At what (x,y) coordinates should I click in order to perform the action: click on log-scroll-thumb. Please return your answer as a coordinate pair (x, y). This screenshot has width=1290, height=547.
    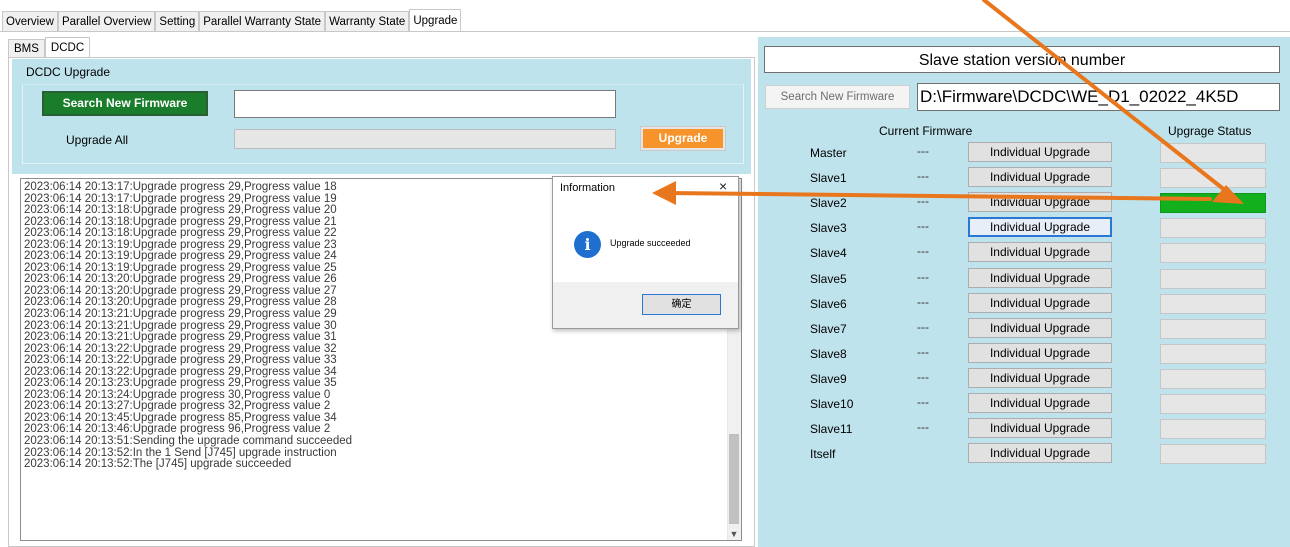
    Looking at the image, I should click on (734, 479).